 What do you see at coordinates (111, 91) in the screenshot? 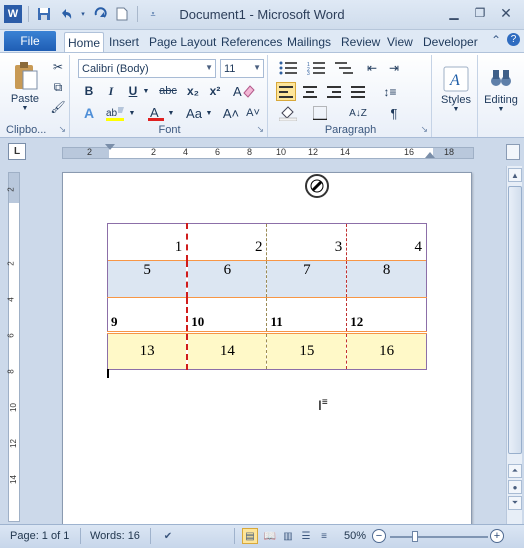
I see `italic-button: I` at bounding box center [111, 91].